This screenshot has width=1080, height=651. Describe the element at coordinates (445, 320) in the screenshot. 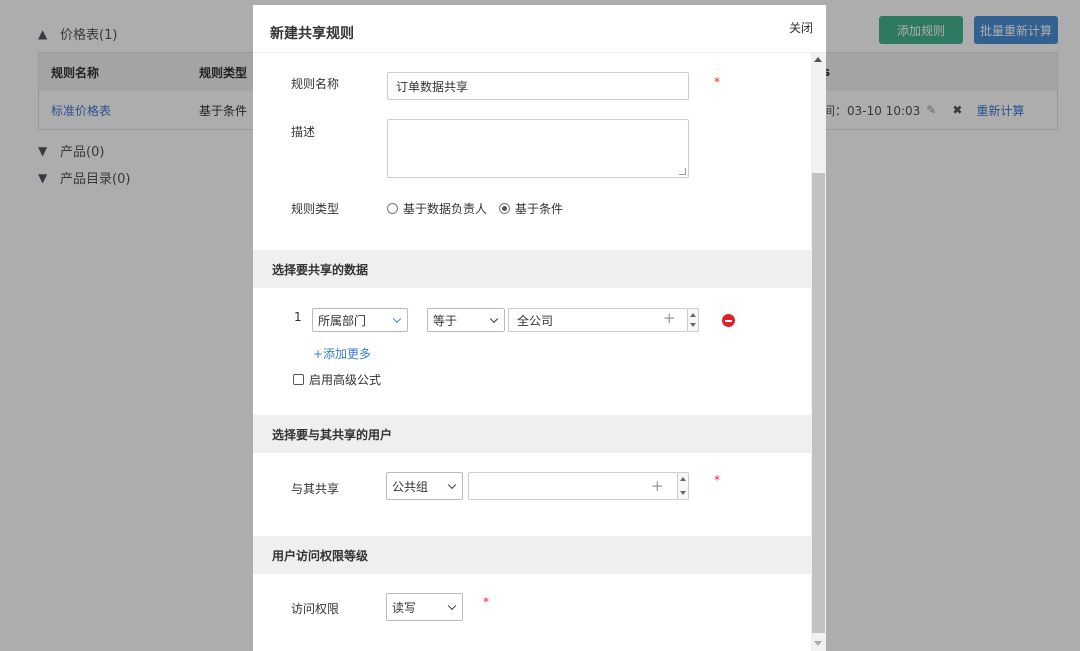

I see `condition-operator-value: 等于` at that location.